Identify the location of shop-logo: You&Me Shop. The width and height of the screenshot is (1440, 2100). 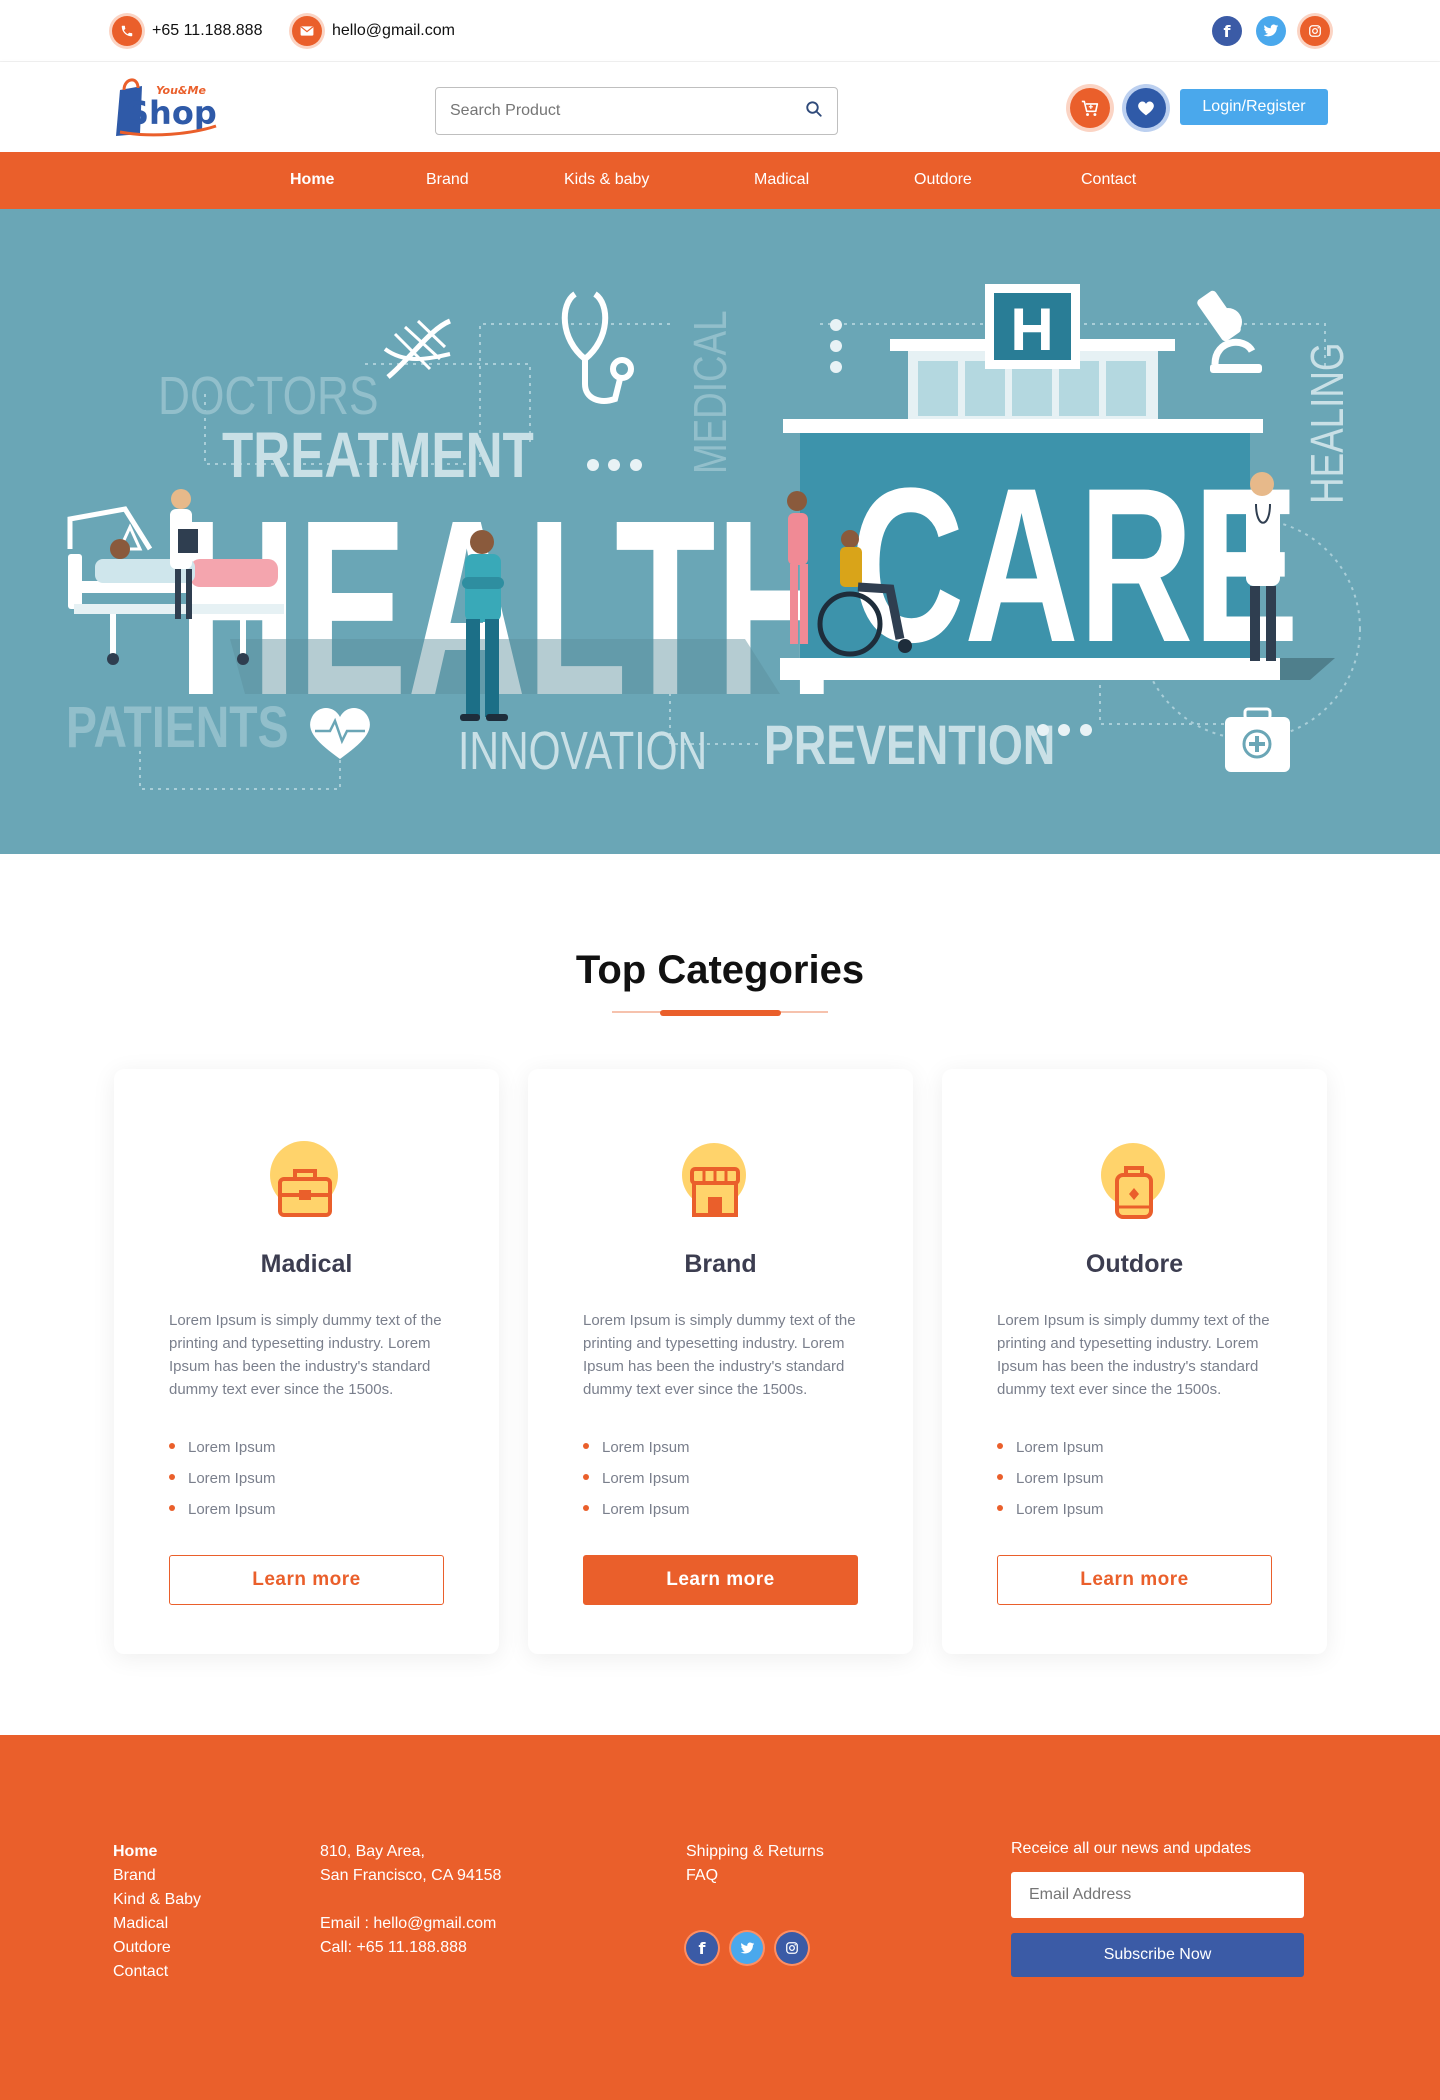
(167, 107).